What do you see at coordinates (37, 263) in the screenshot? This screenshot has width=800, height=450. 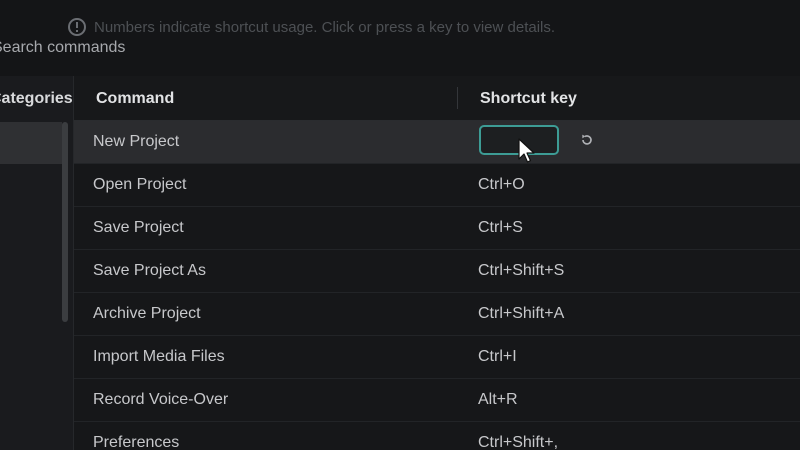 I see `category-panel: Categories` at bounding box center [37, 263].